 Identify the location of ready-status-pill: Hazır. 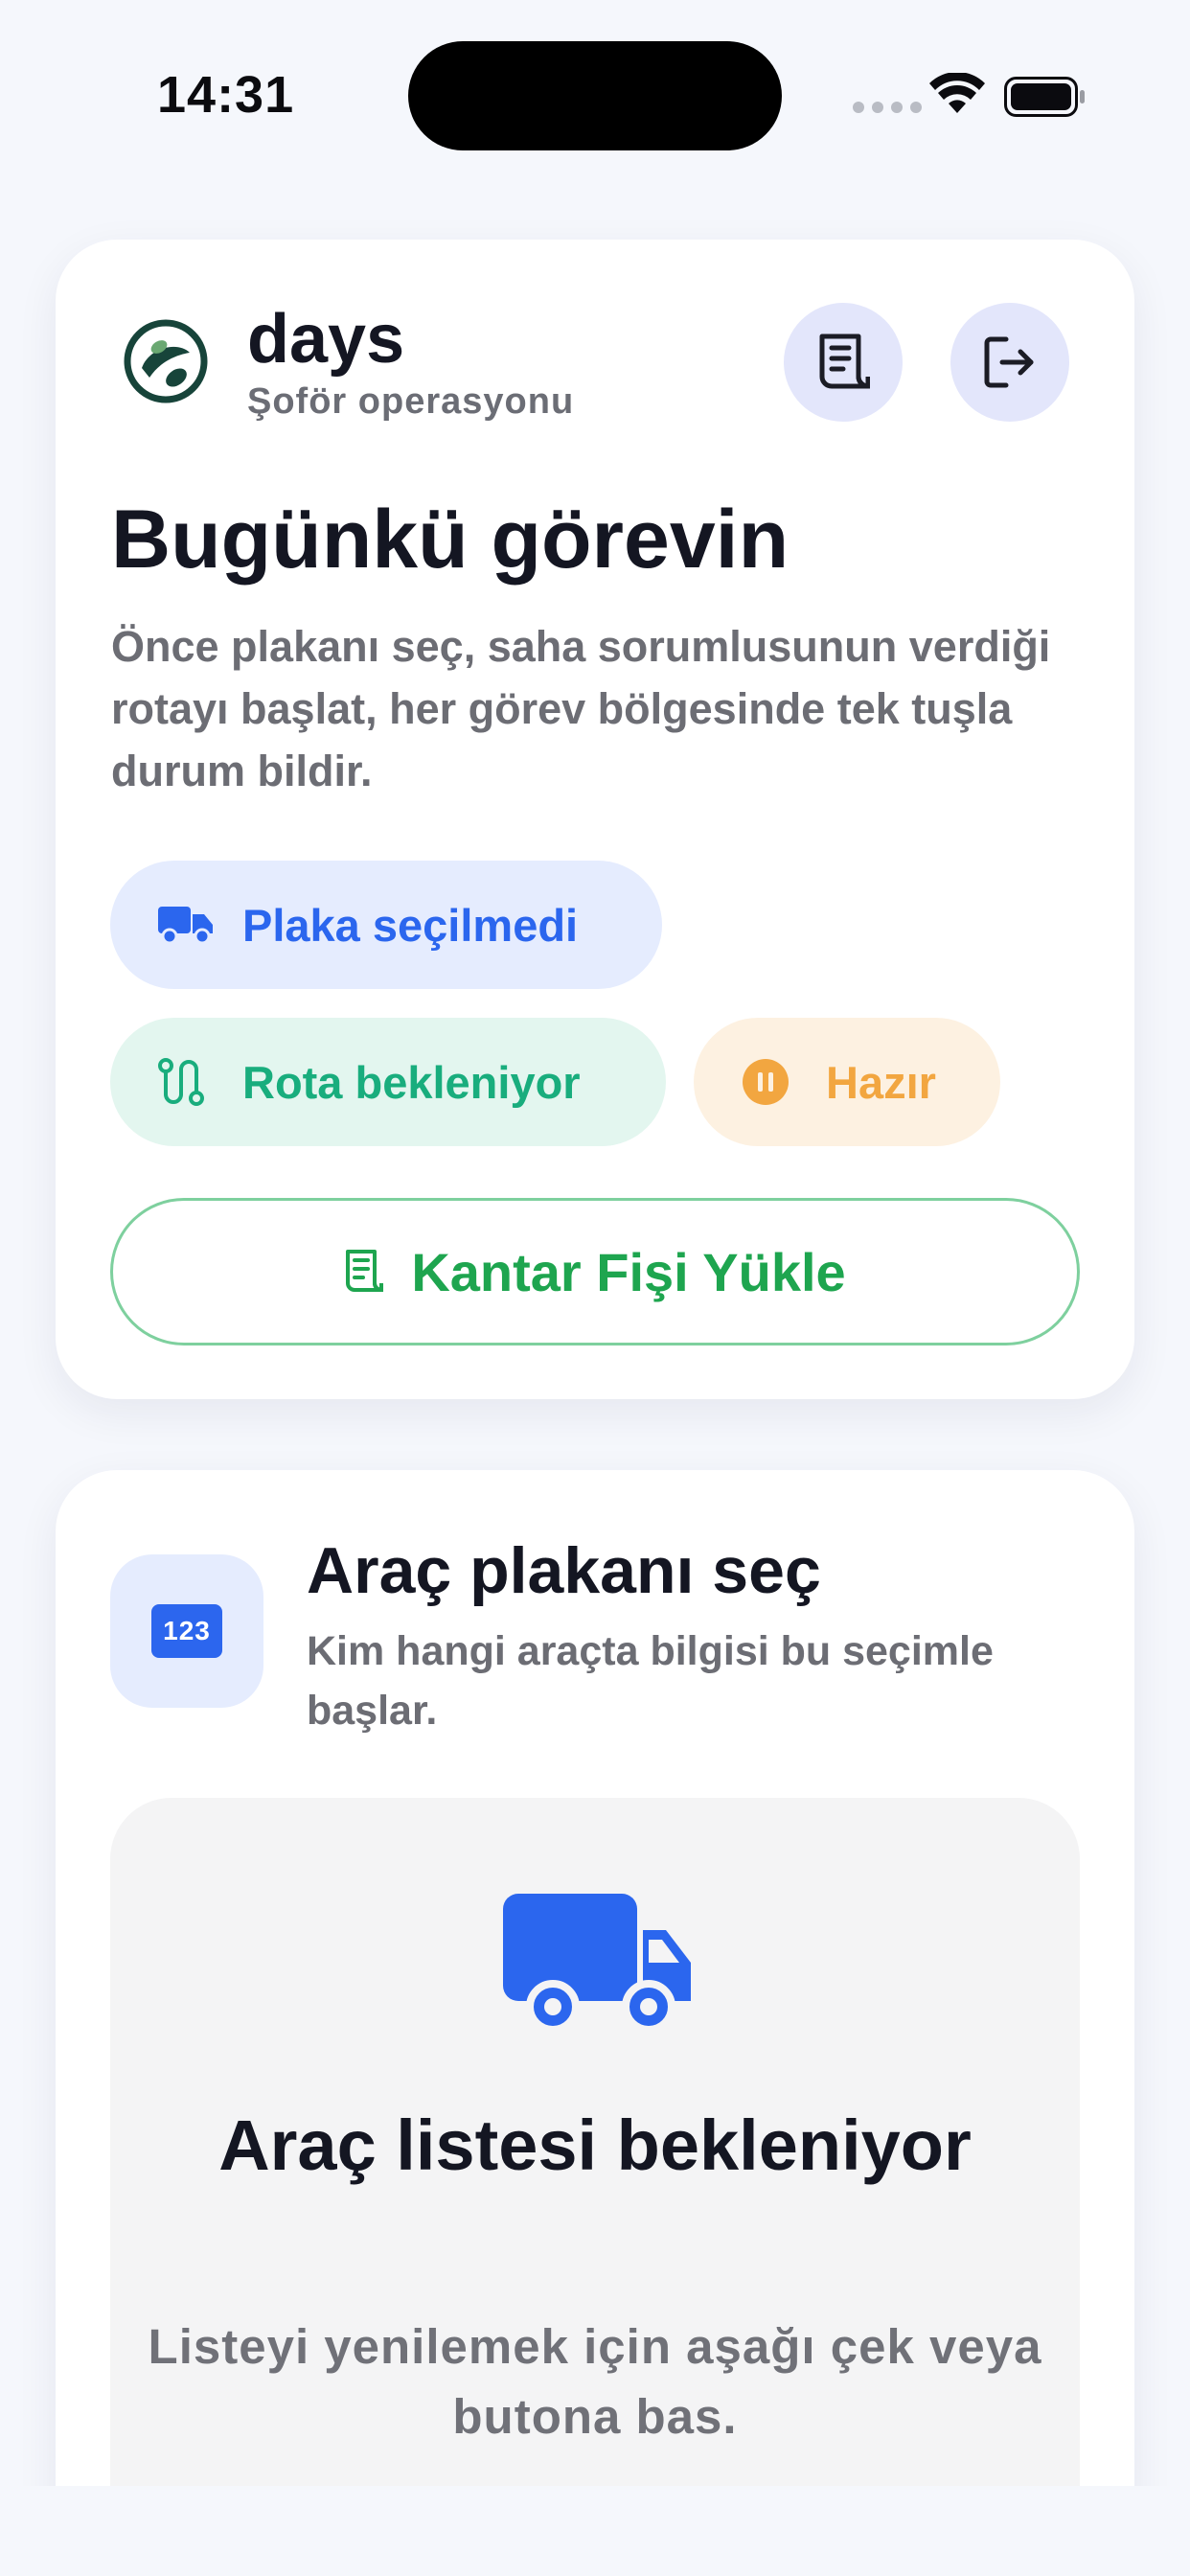
(847, 1082).